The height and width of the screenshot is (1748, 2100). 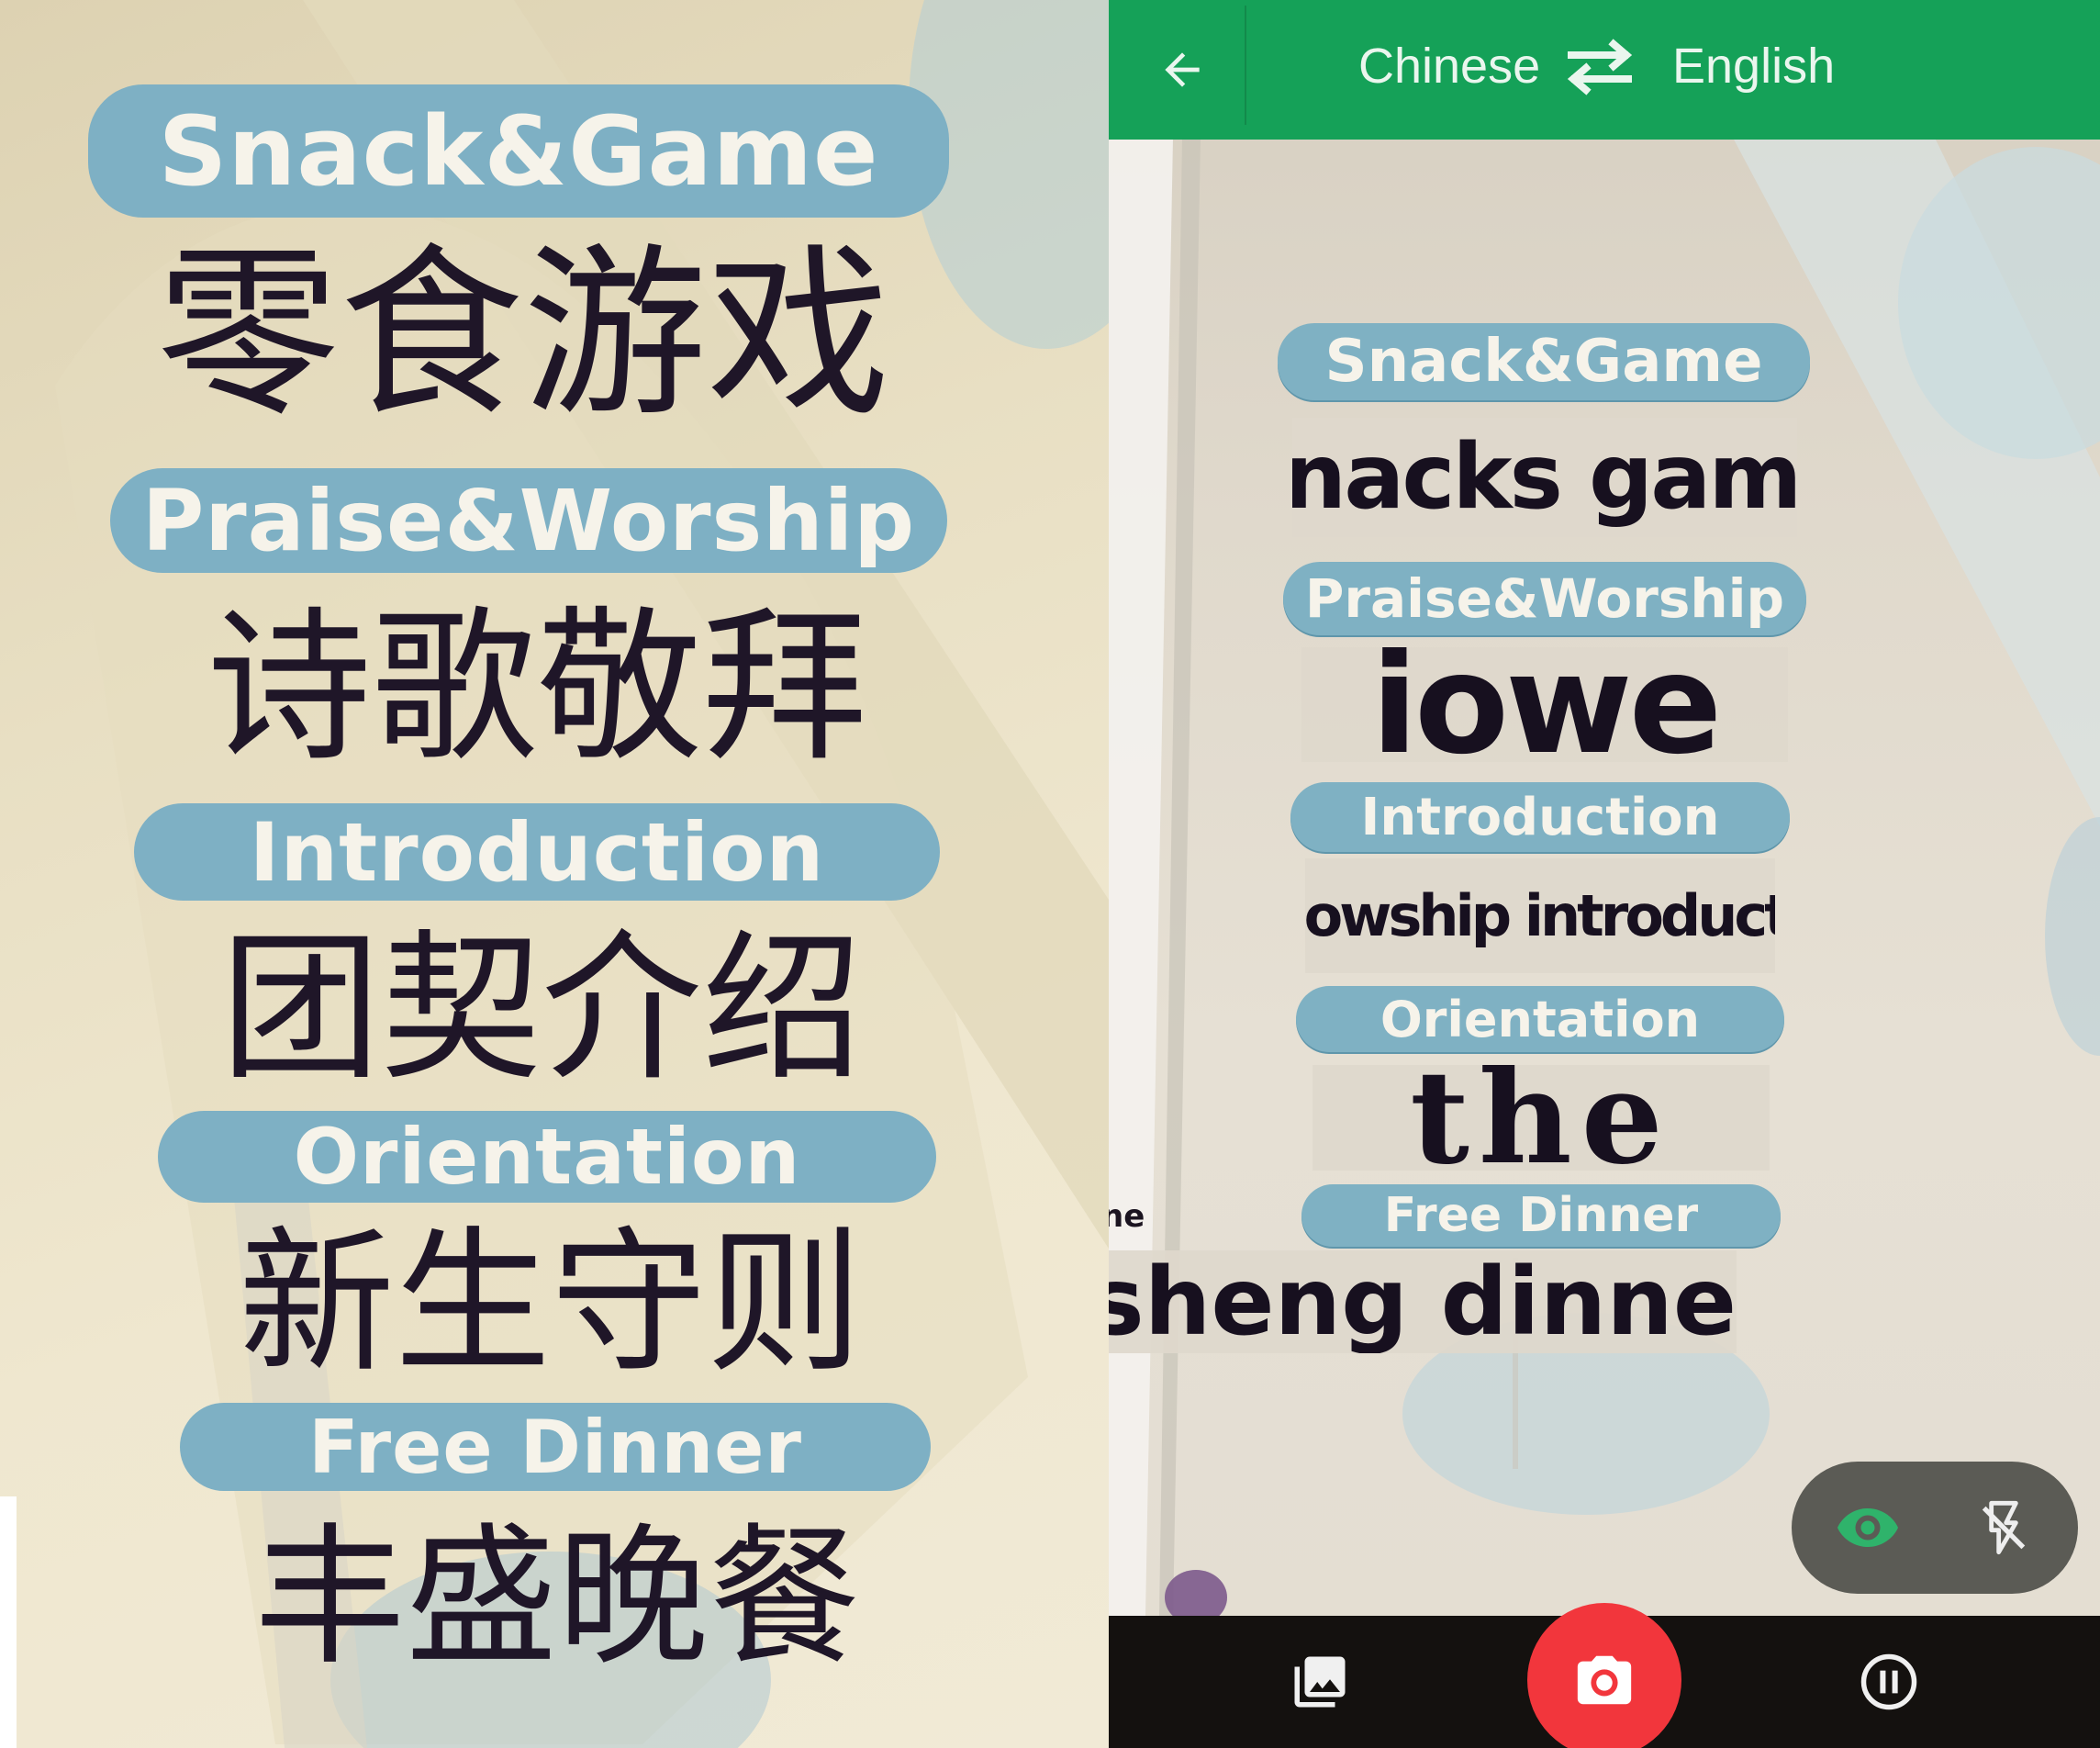 I want to click on overlay-label-orientation: Orientation, so click(x=1540, y=1019).